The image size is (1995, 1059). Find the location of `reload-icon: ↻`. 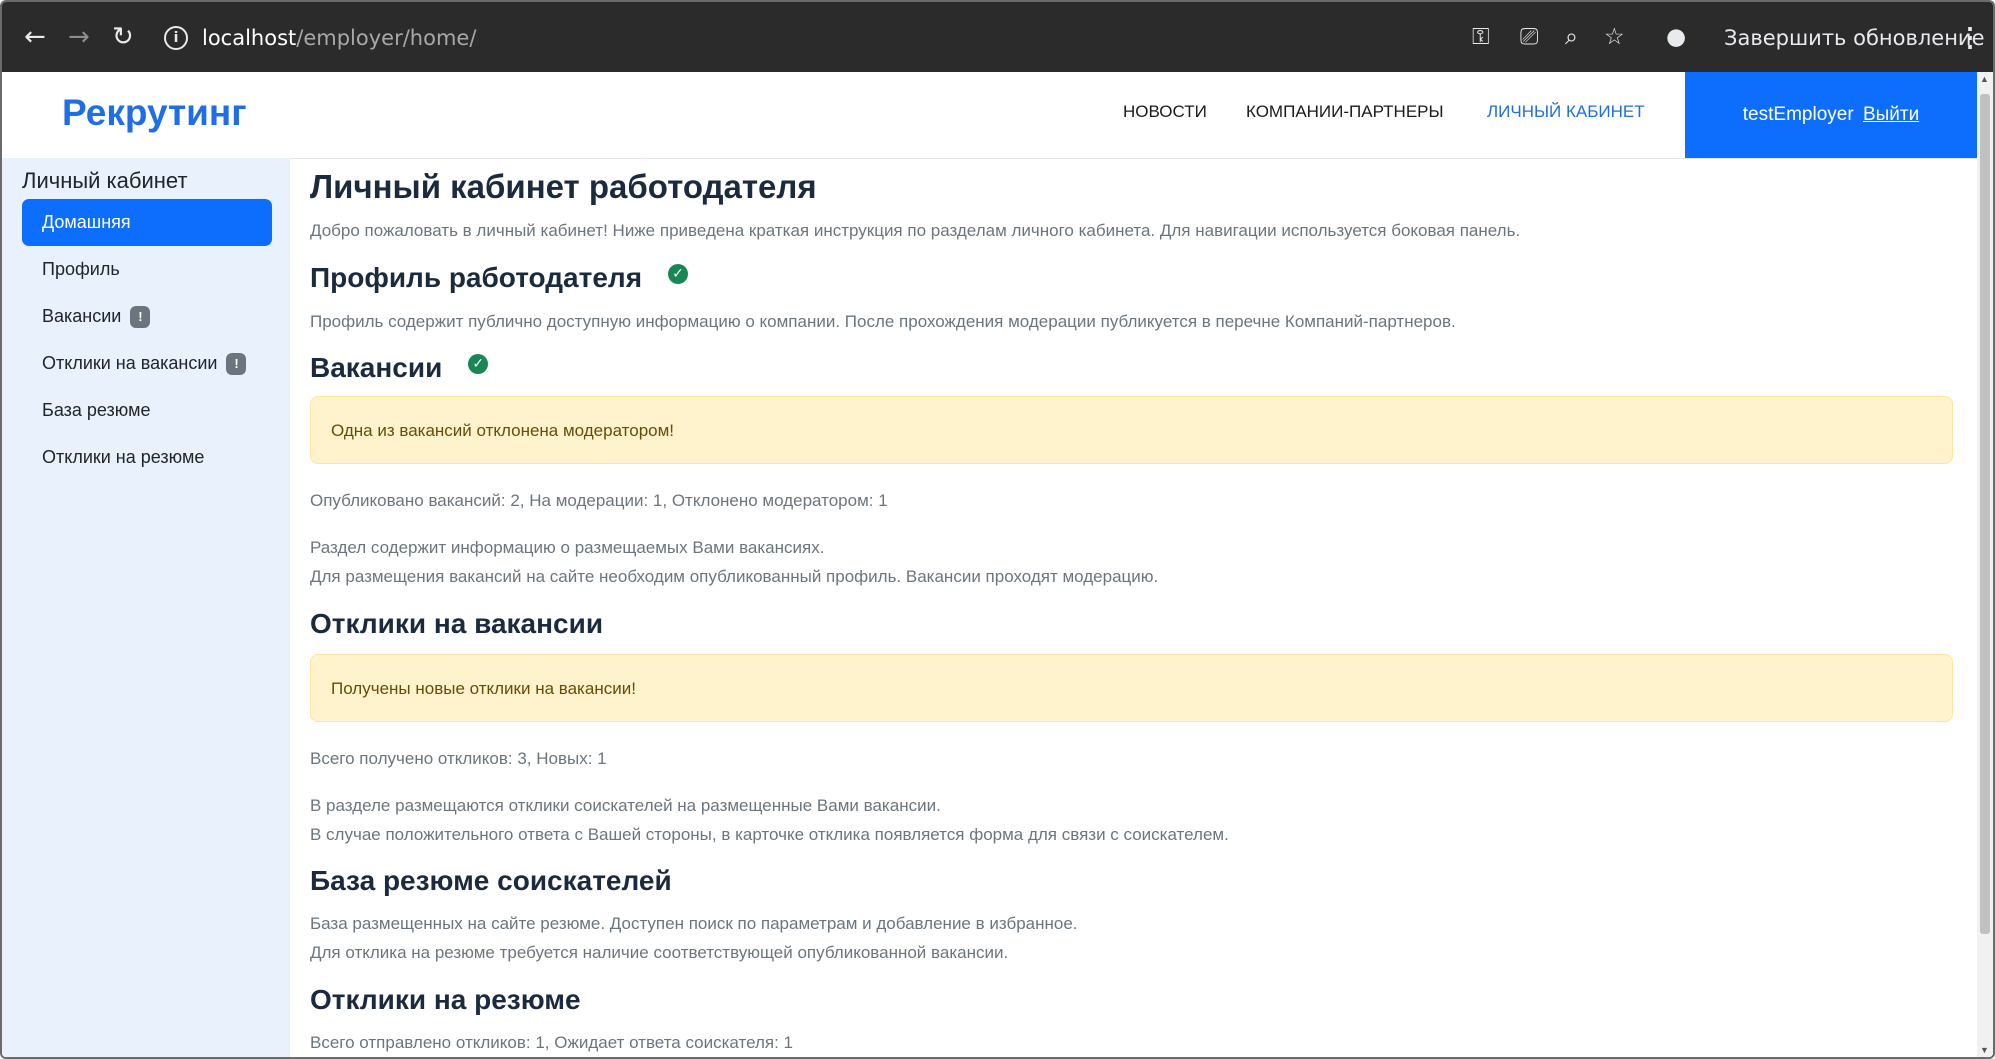

reload-icon: ↻ is located at coordinates (123, 37).